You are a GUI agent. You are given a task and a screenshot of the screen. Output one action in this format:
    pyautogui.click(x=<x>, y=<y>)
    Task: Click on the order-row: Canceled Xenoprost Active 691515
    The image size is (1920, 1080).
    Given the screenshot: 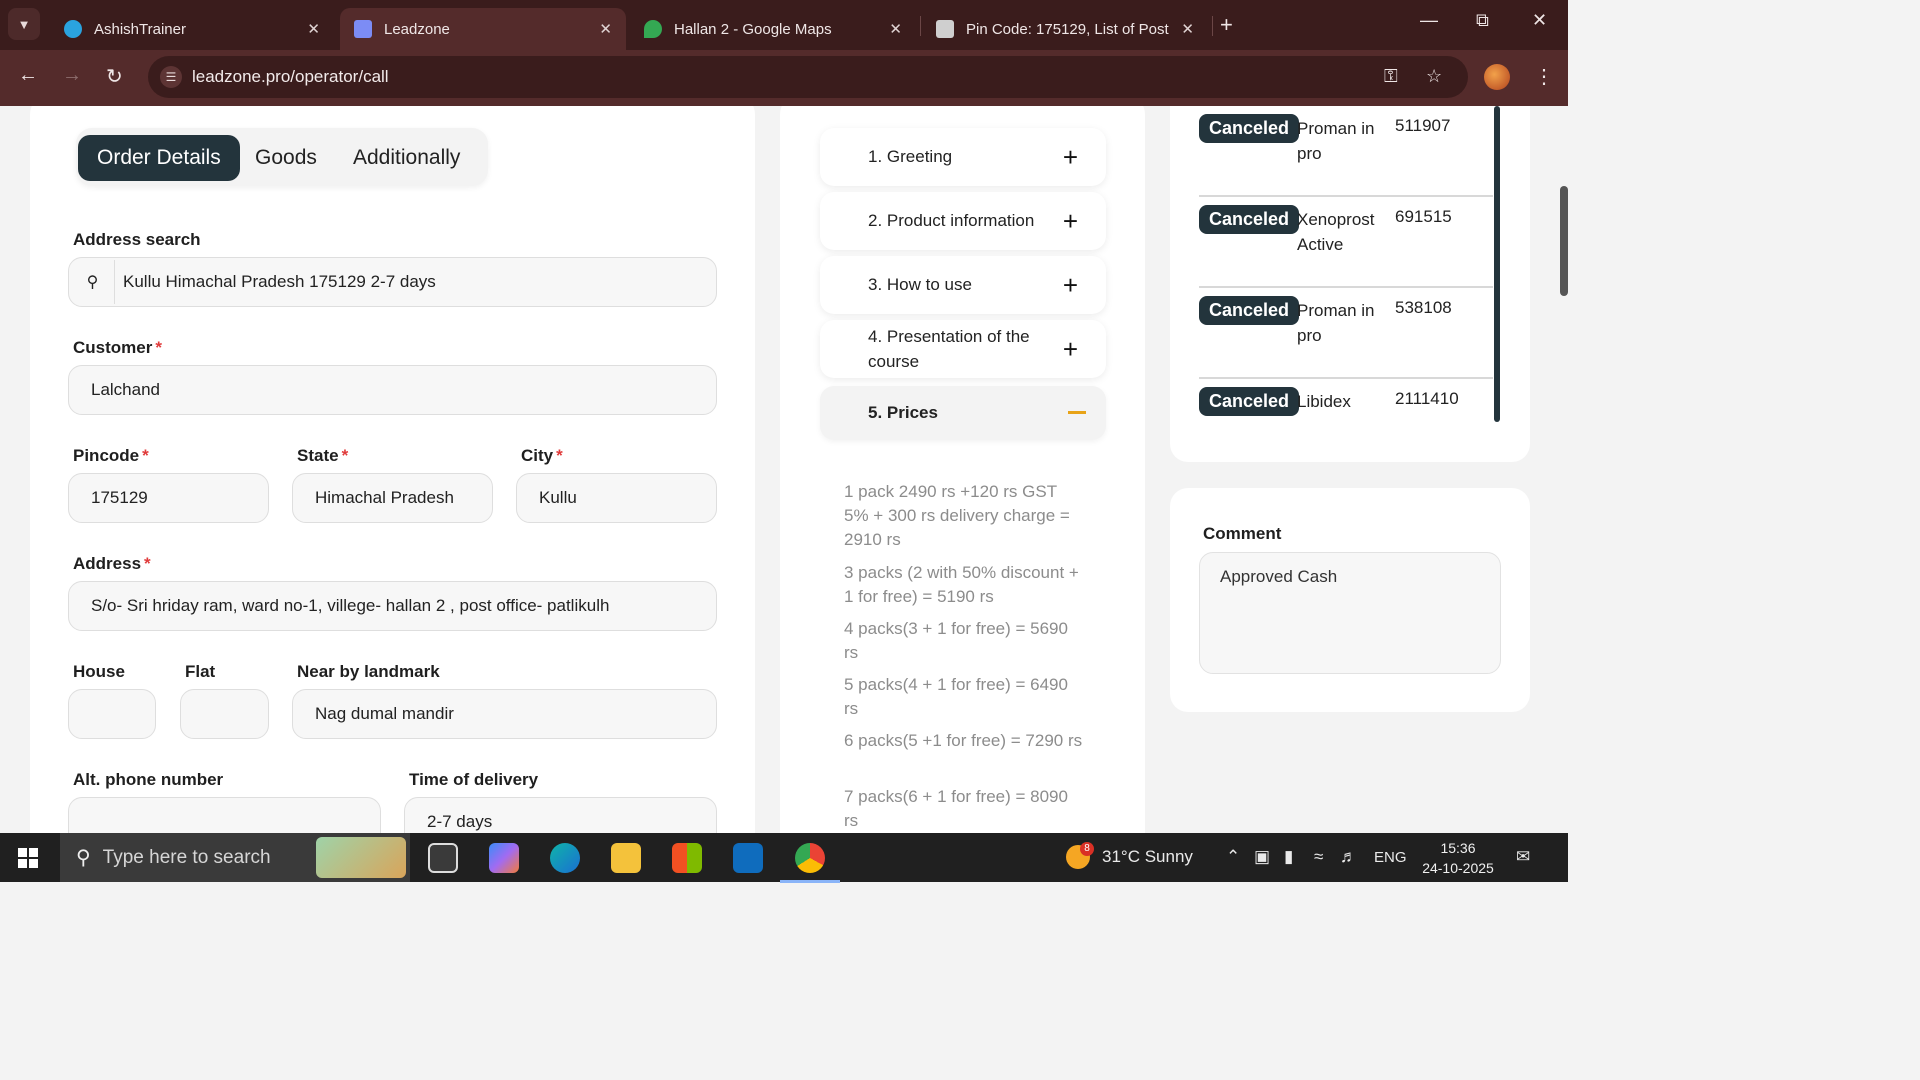 What is the action you would take?
    pyautogui.click(x=1346, y=242)
    